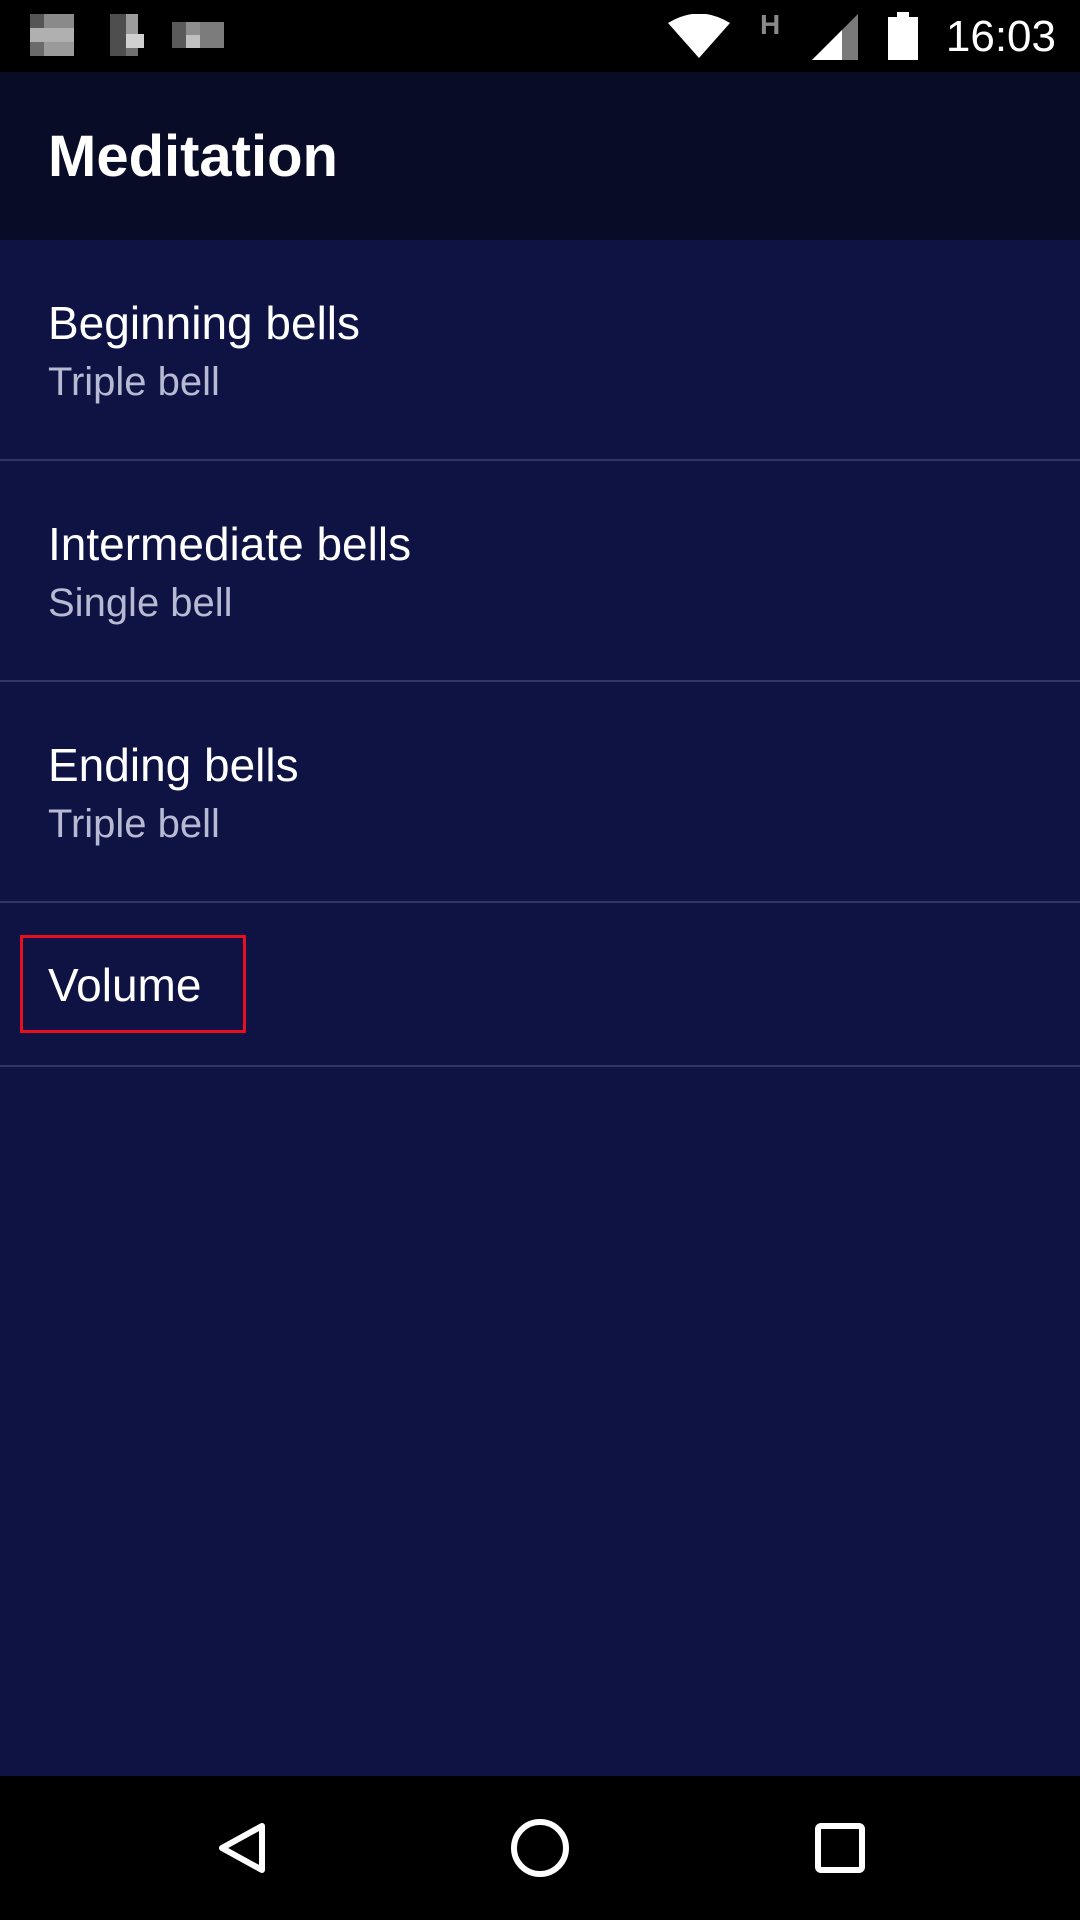 The height and width of the screenshot is (1920, 1080). Describe the element at coordinates (193, 156) in the screenshot. I see `page-title: Meditation` at that location.